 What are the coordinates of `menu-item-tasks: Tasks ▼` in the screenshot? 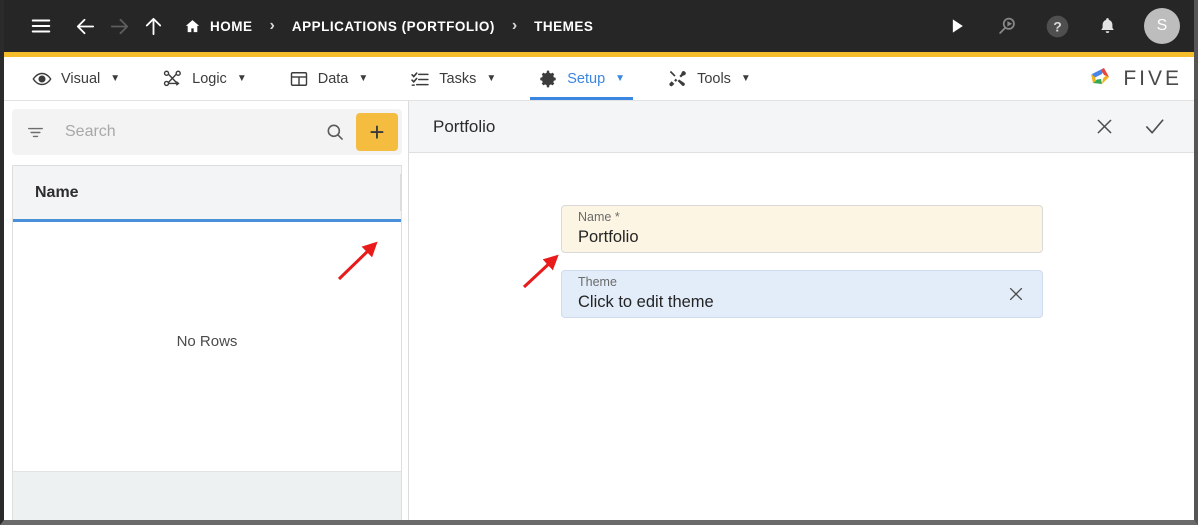 It's located at (453, 78).